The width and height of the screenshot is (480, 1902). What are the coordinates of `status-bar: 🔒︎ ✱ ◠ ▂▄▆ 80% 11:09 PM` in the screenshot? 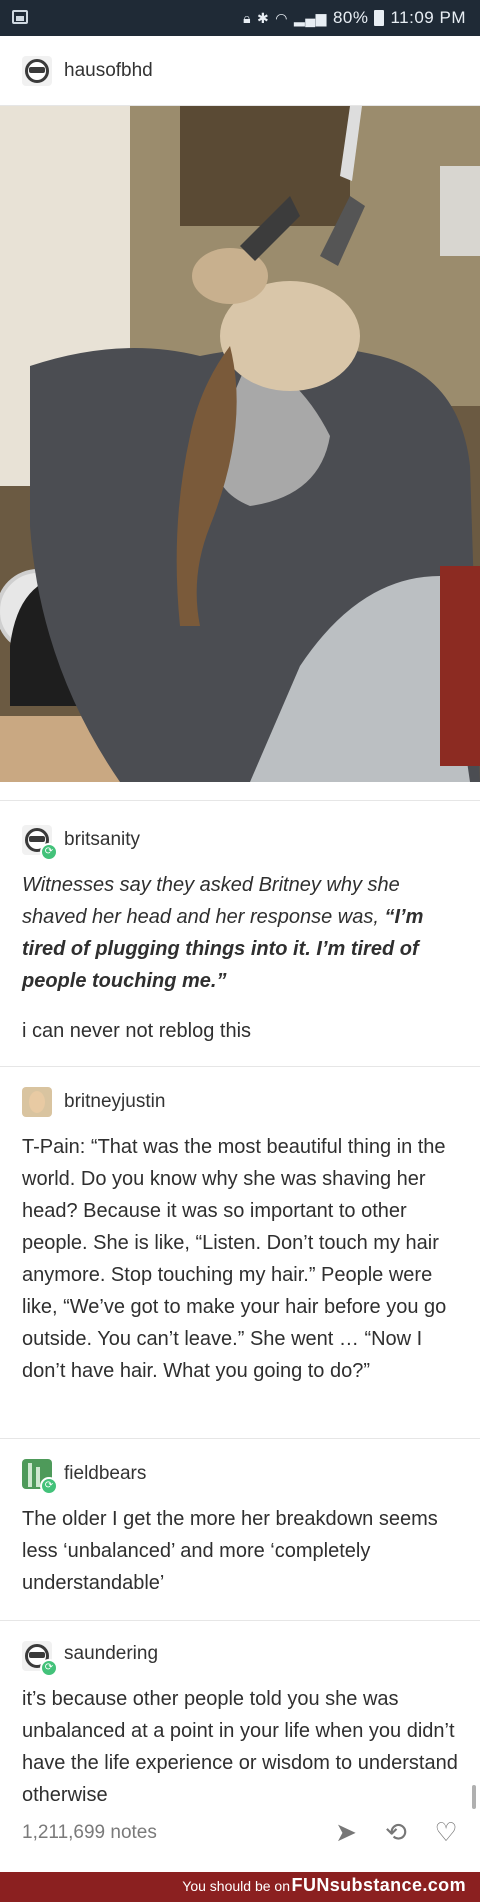 It's located at (240, 18).